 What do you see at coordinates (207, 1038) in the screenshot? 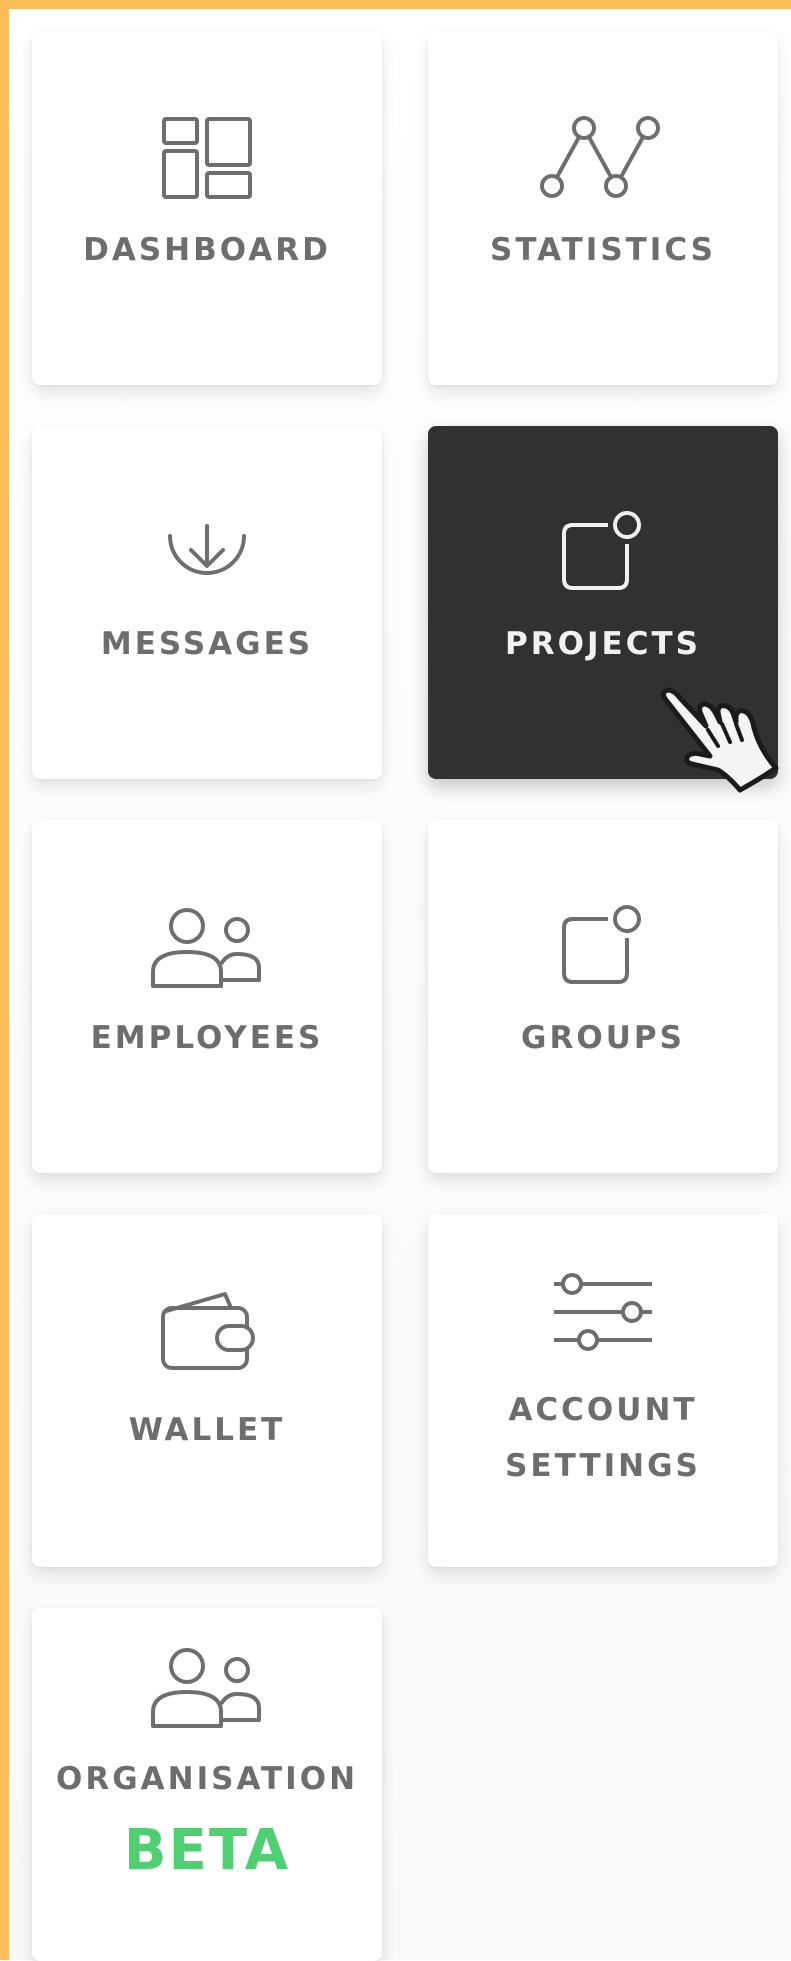
I see `tile-label-employees: EMPLOYEES` at bounding box center [207, 1038].